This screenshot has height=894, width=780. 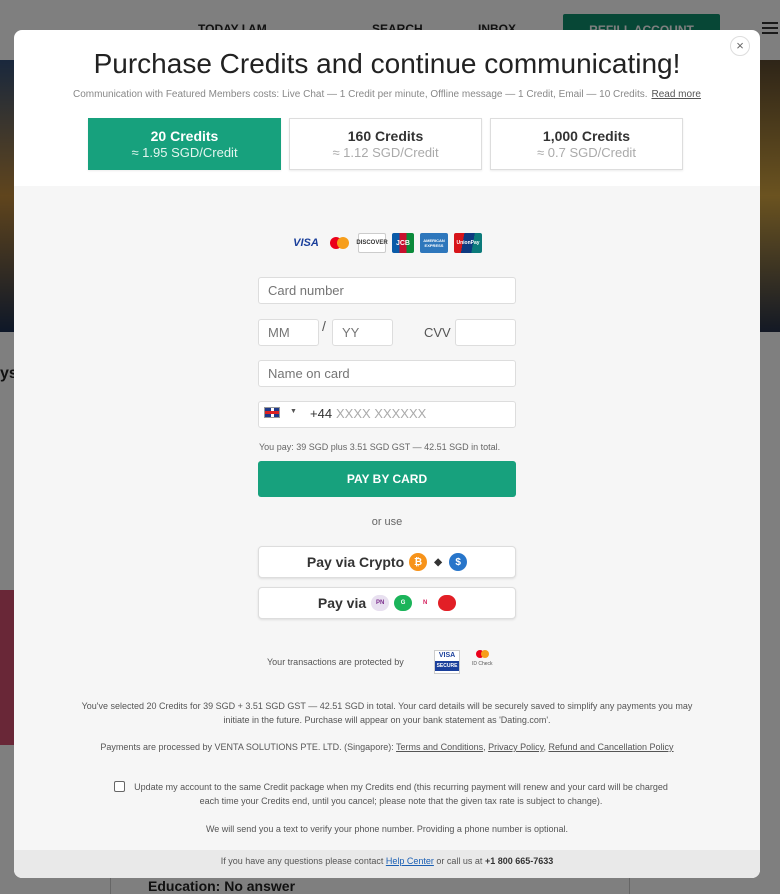 What do you see at coordinates (439, 747) in the screenshot?
I see `terms-link: Terms and Conditions` at bounding box center [439, 747].